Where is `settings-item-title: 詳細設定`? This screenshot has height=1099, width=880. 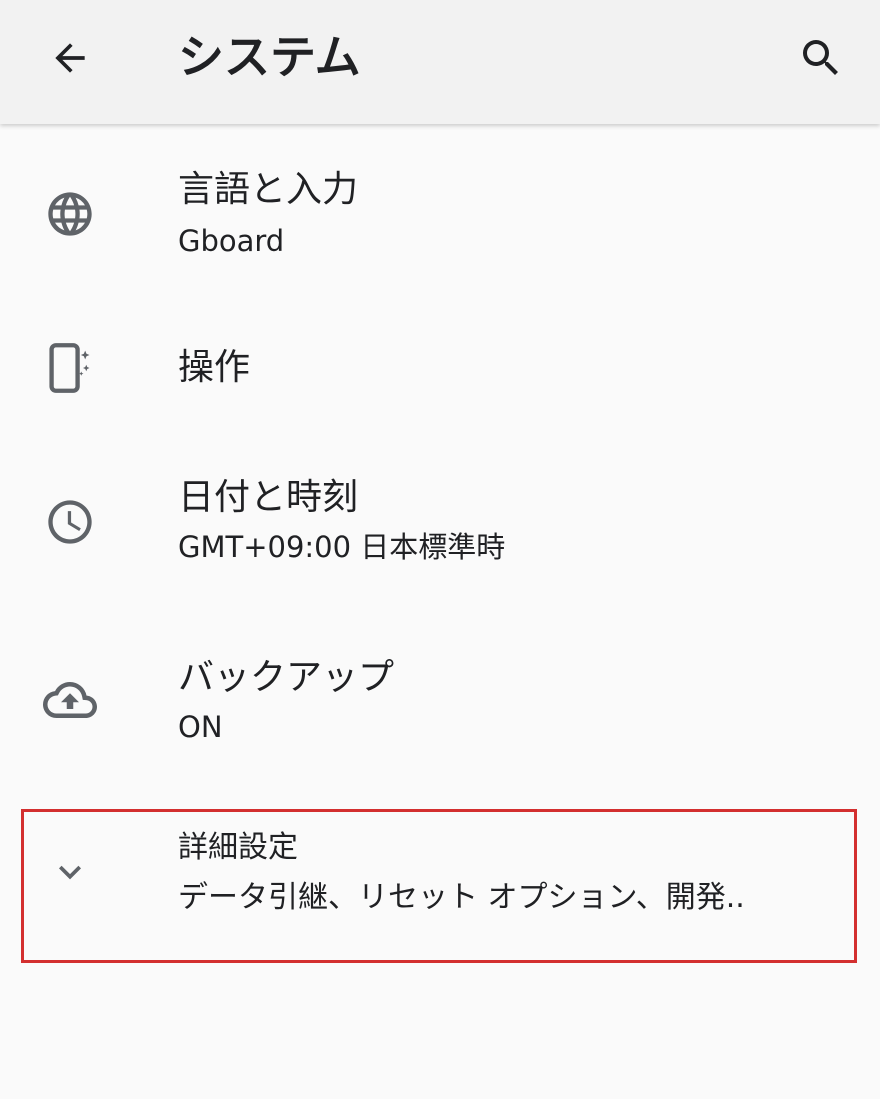
settings-item-title: 詳細設定 is located at coordinates (238, 847).